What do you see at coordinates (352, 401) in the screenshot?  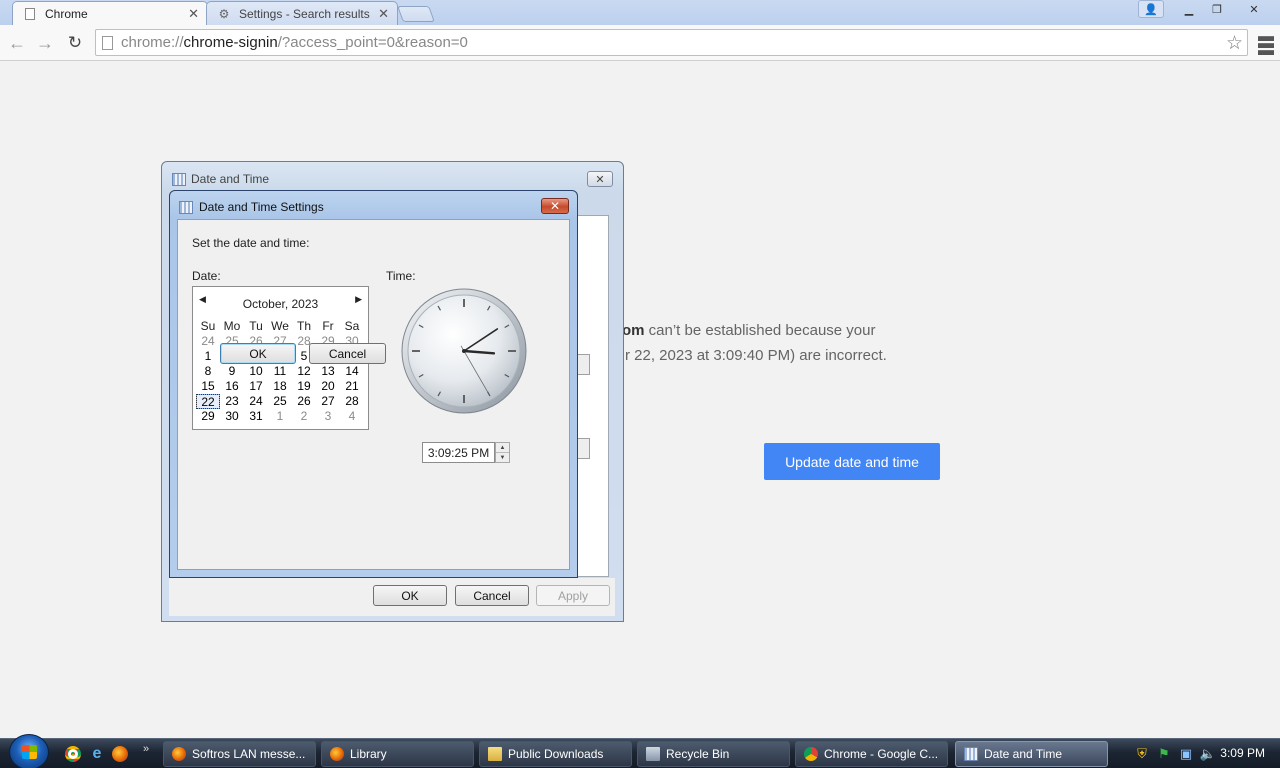 I see `calendar-day: 28` at bounding box center [352, 401].